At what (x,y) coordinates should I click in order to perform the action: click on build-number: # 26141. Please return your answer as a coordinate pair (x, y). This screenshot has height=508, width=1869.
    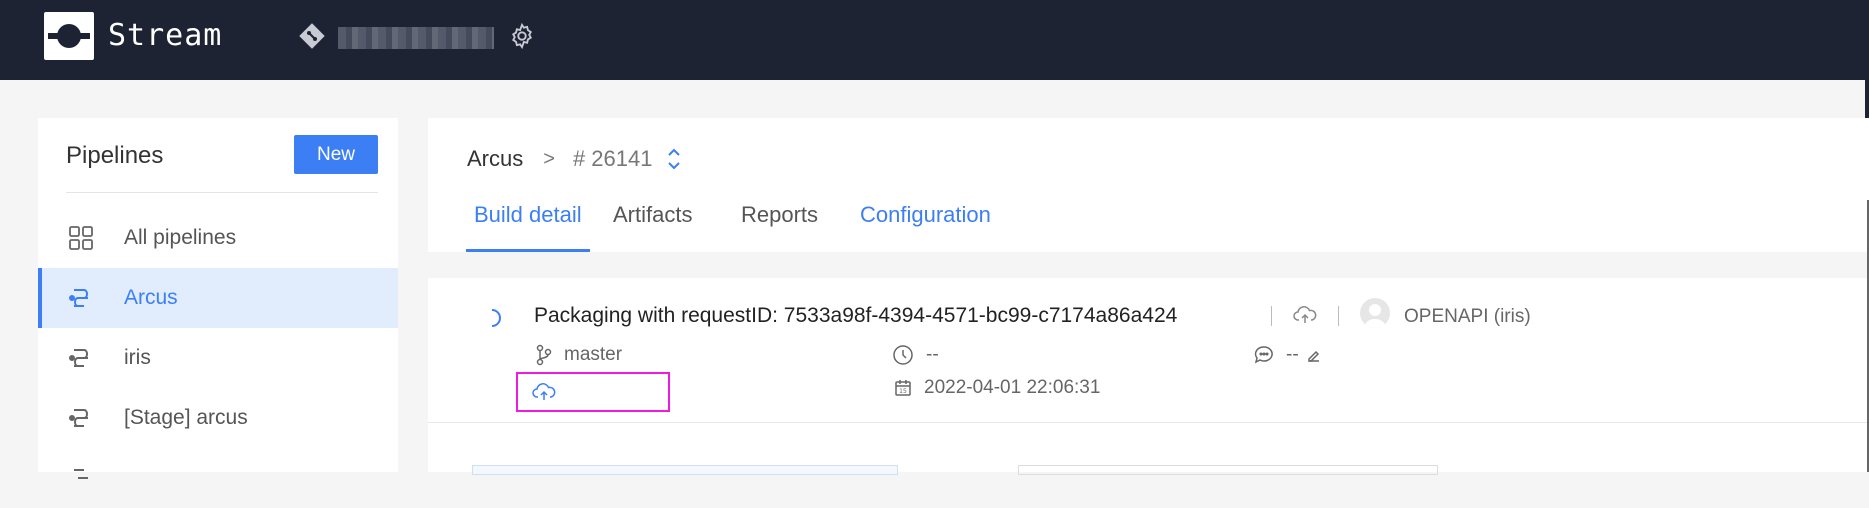
    Looking at the image, I should click on (612, 158).